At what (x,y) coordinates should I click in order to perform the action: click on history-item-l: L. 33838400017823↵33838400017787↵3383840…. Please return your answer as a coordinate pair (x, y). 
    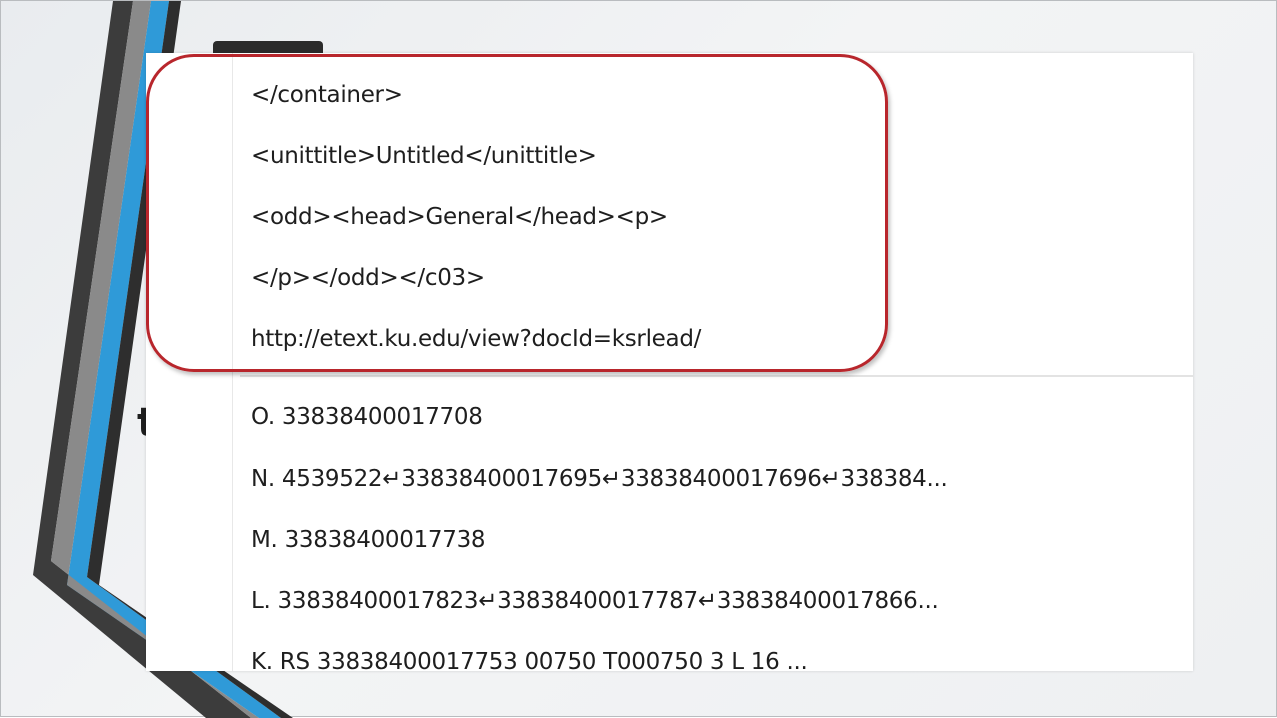
    Looking at the image, I should click on (595, 601).